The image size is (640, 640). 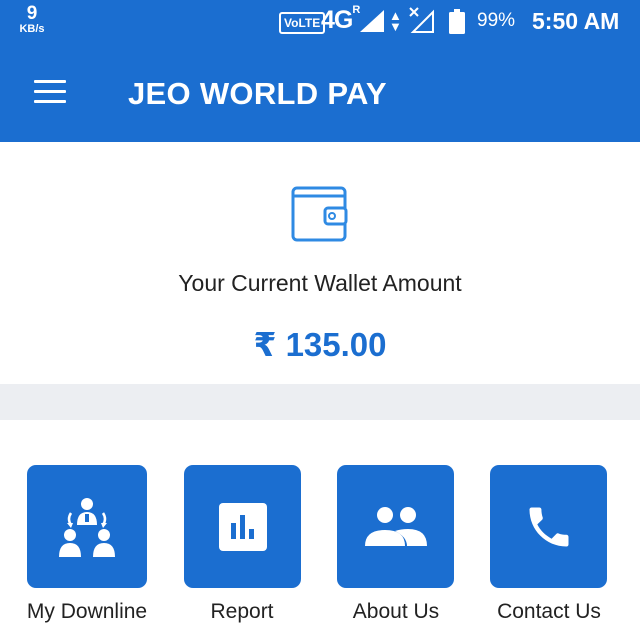 I want to click on people-icon, so click(x=395, y=526).